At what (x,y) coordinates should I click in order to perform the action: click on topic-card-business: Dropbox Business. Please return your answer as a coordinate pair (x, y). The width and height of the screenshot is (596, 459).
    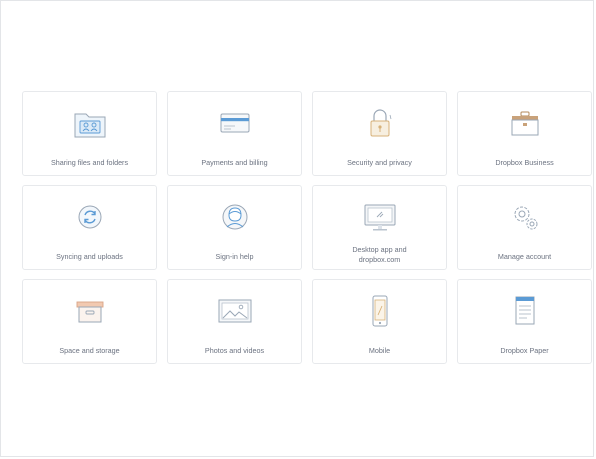
    Looking at the image, I should click on (524, 133).